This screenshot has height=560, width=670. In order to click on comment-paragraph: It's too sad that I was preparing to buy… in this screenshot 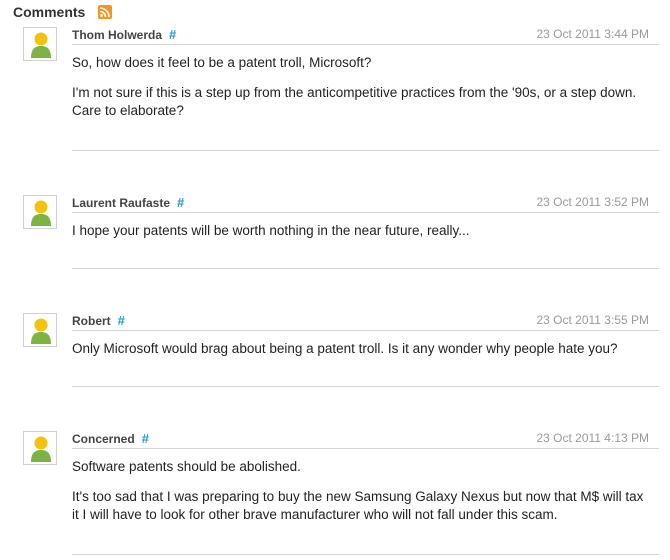, I will do `click(358, 505)`.